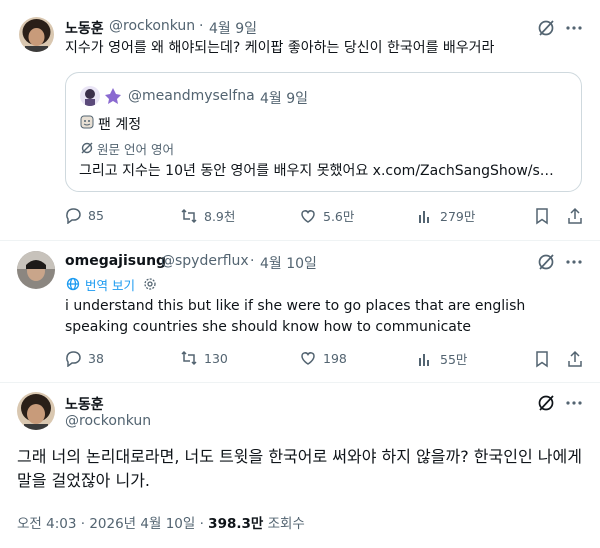 The height and width of the screenshot is (548, 600). Describe the element at coordinates (339, 216) in the screenshot. I see `like-count: 5.6만` at that location.